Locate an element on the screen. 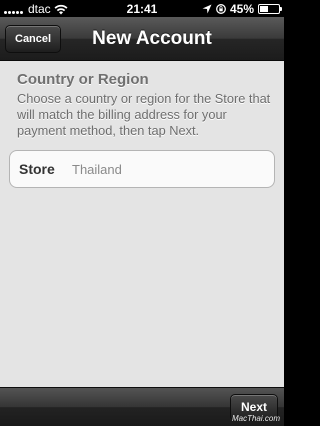 This screenshot has height=426, width=320. store-value: Thailand is located at coordinates (97, 169).